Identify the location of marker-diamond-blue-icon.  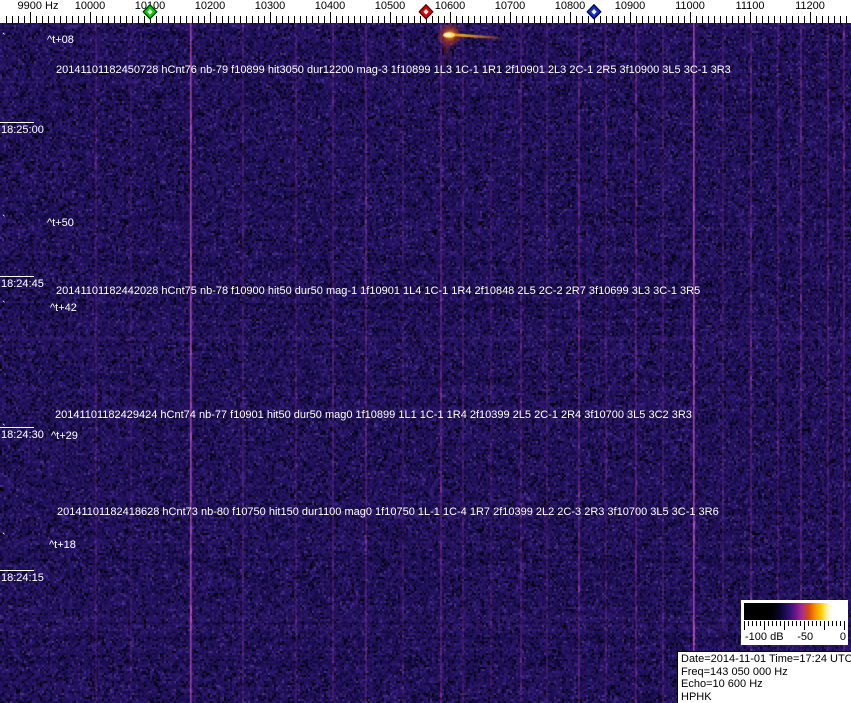
(594, 14).